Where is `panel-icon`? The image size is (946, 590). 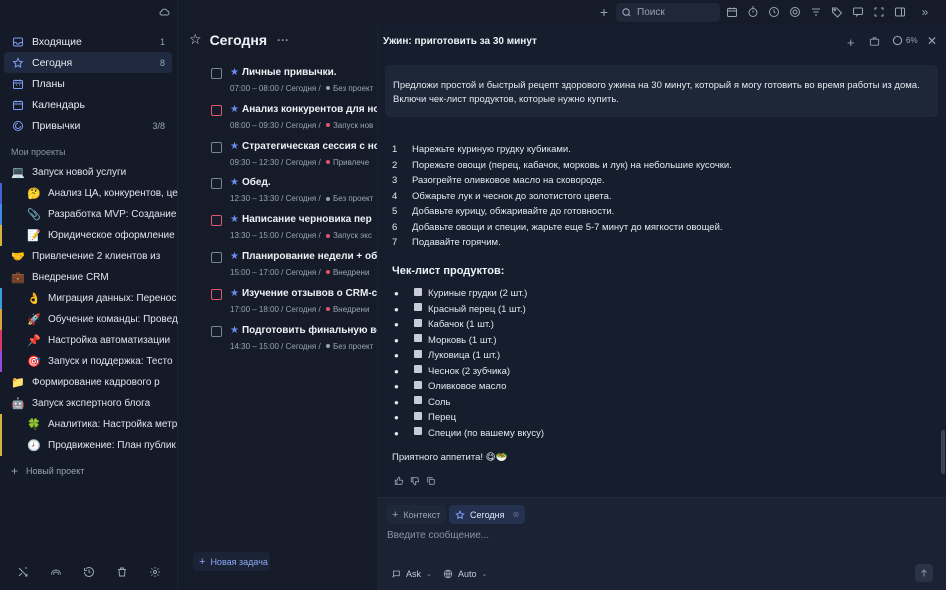
panel-icon is located at coordinates (900, 12).